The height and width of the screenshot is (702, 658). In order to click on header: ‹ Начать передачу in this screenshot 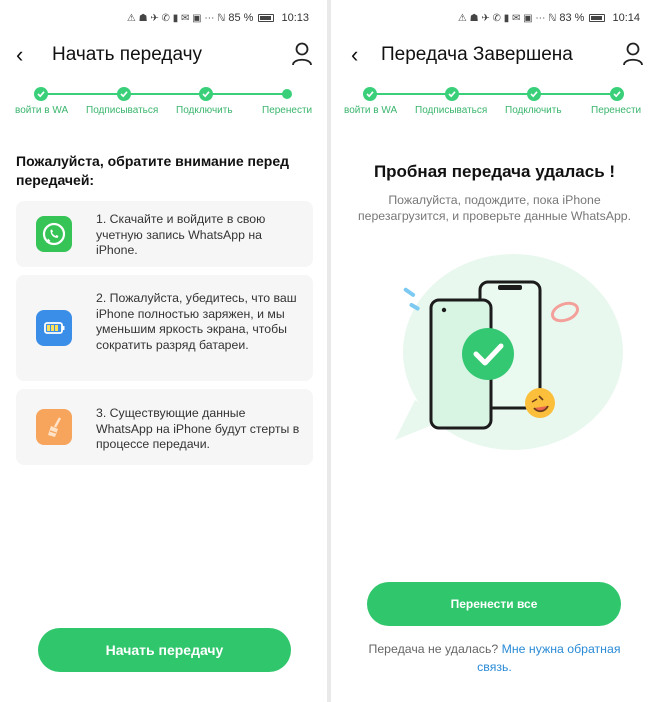, I will do `click(163, 56)`.